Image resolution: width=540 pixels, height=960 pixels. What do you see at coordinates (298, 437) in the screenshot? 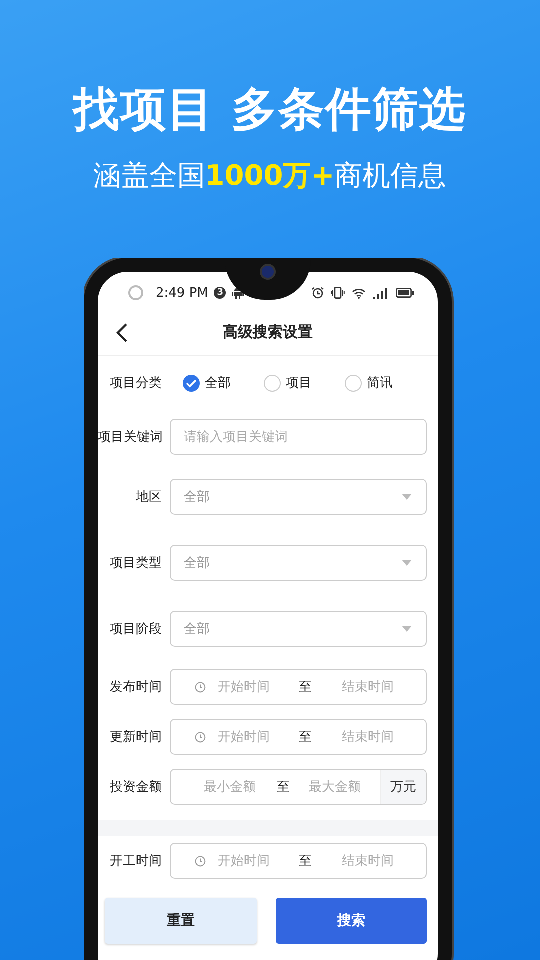
I see `input-field: 请输入项目关键词` at bounding box center [298, 437].